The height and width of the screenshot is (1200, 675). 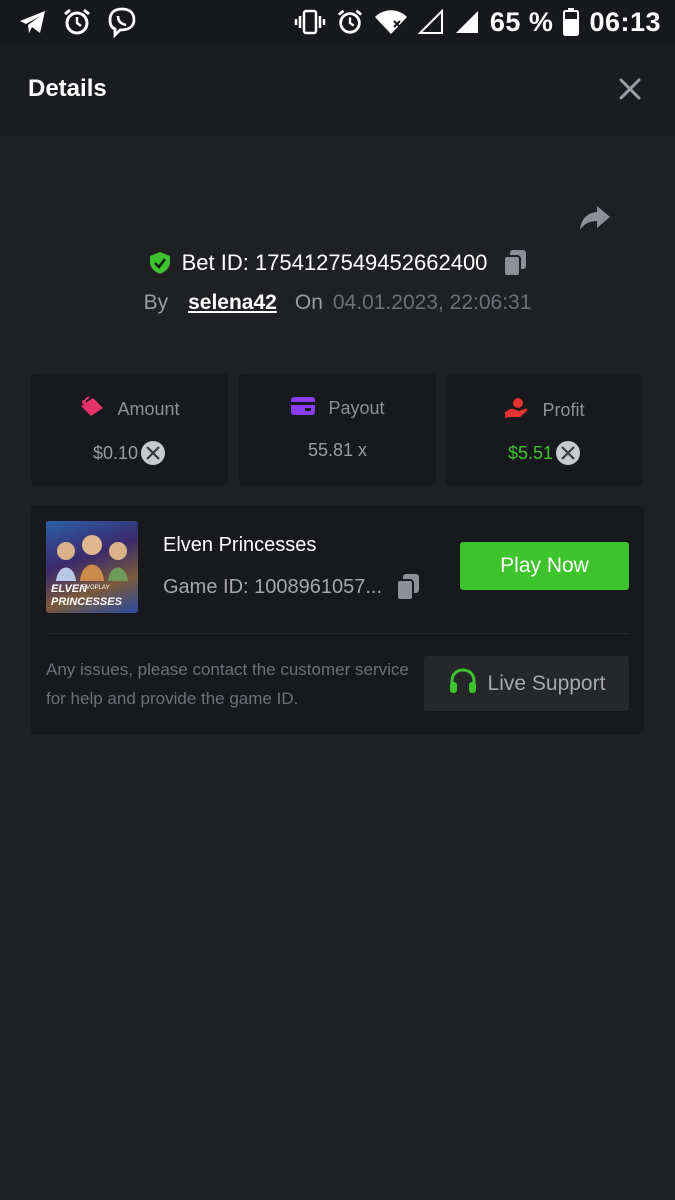 What do you see at coordinates (571, 22) in the screenshot?
I see `battery-icon` at bounding box center [571, 22].